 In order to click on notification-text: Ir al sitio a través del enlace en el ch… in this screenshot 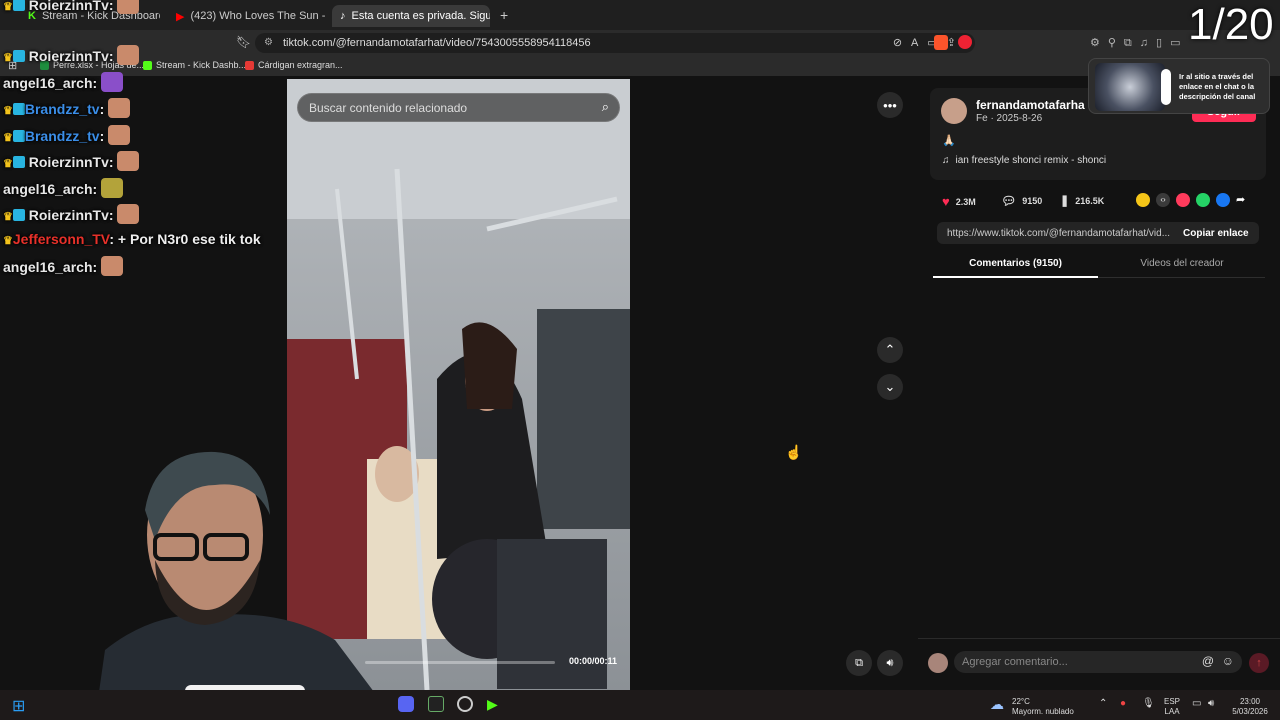, I will do `click(1217, 86)`.